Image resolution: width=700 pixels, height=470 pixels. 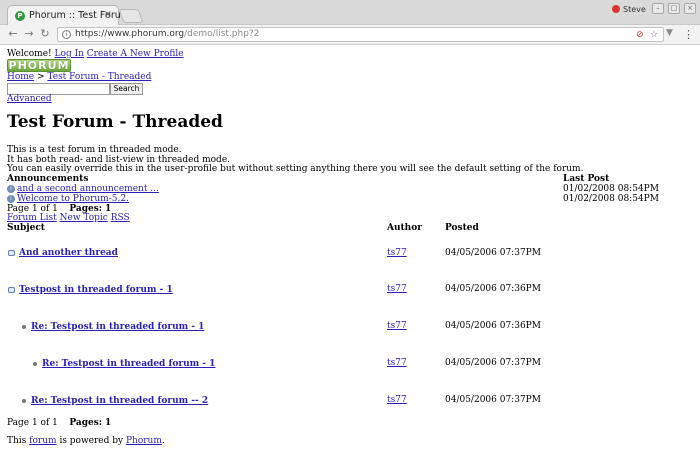 I want to click on table-row: And another thread, so click(x=63, y=253).